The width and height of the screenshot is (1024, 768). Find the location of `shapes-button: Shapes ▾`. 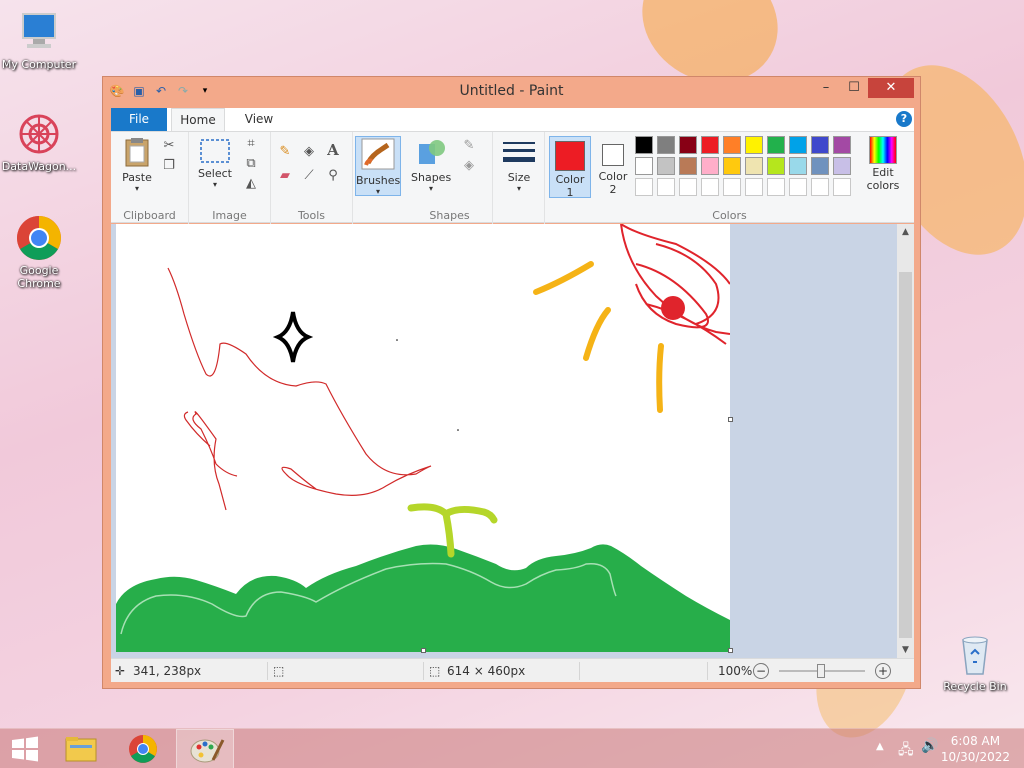

shapes-button: Shapes ▾ is located at coordinates (431, 164).